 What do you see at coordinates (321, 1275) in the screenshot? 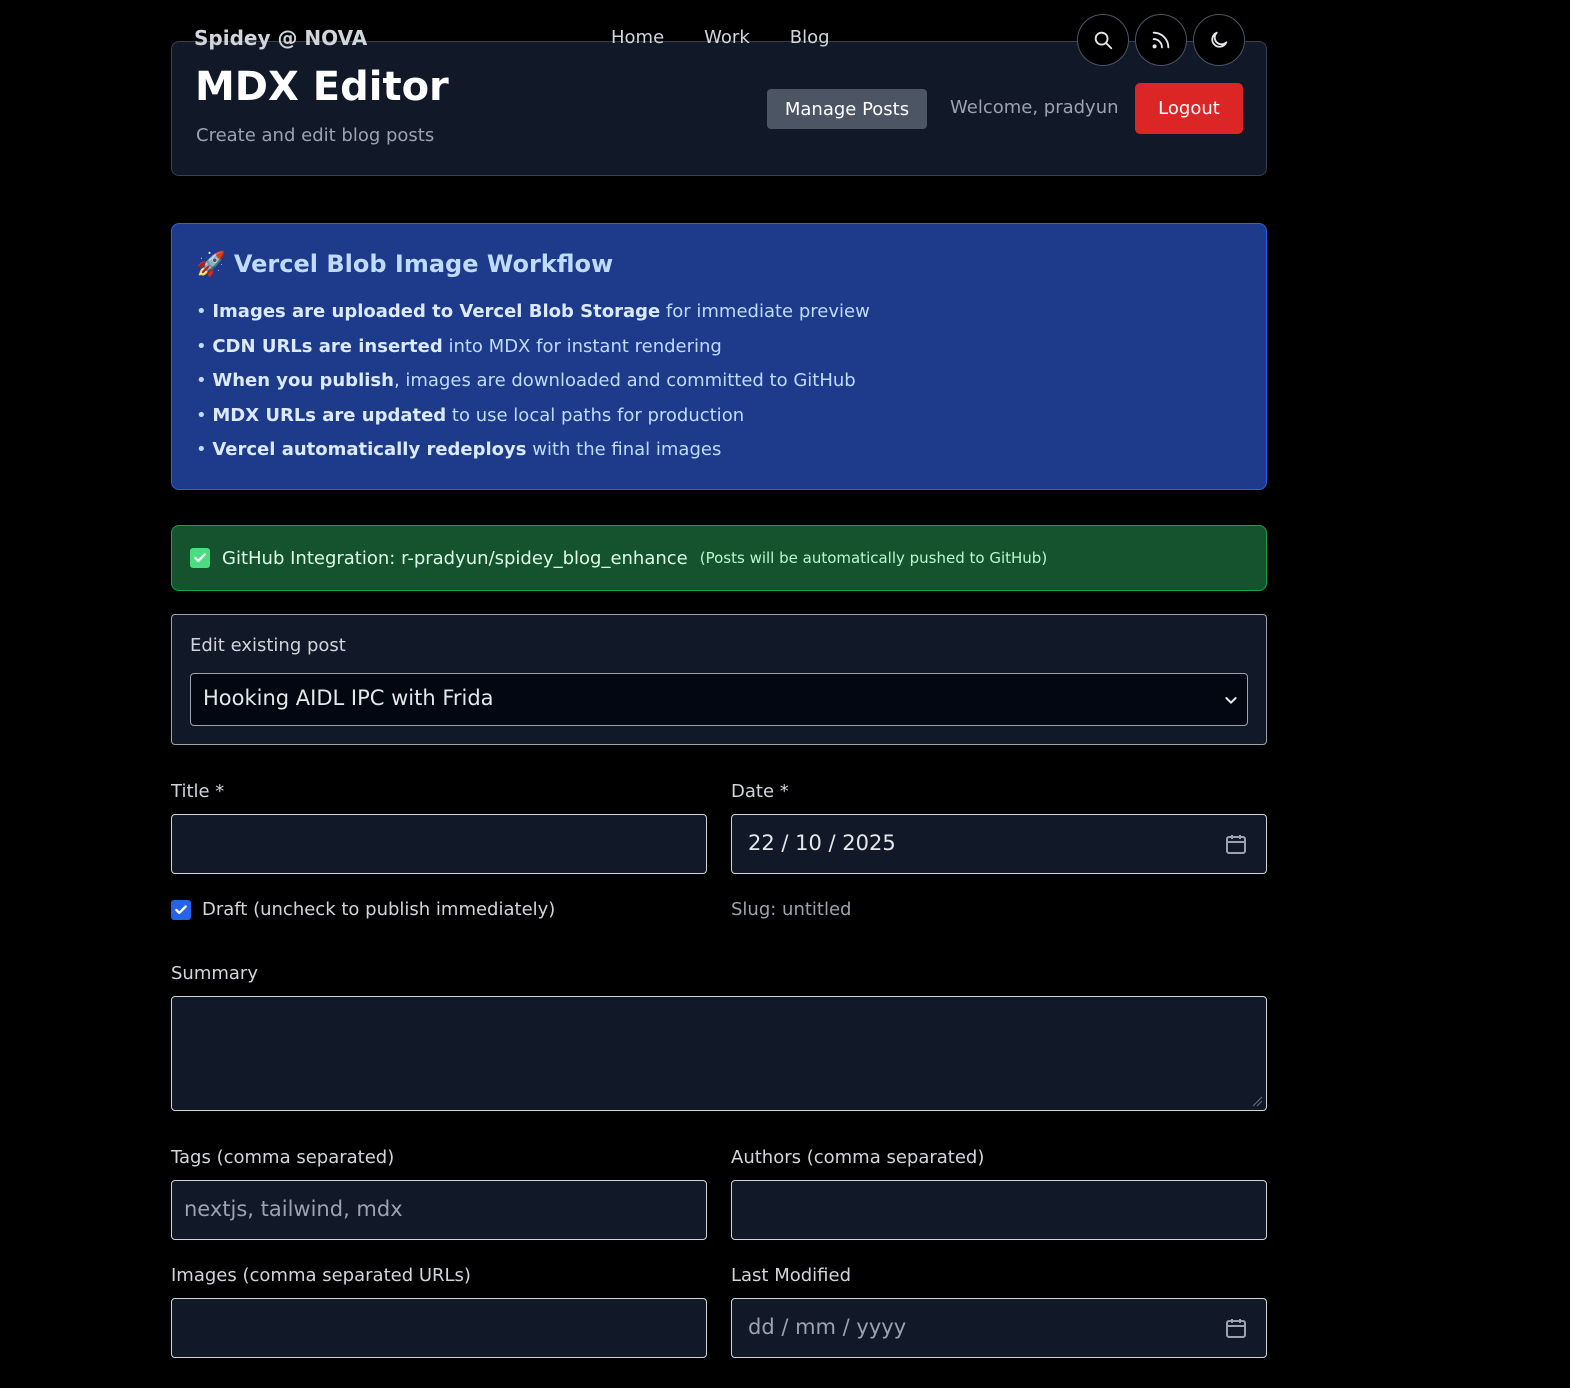
I see `images-label: Images (comma separated URLs)` at bounding box center [321, 1275].